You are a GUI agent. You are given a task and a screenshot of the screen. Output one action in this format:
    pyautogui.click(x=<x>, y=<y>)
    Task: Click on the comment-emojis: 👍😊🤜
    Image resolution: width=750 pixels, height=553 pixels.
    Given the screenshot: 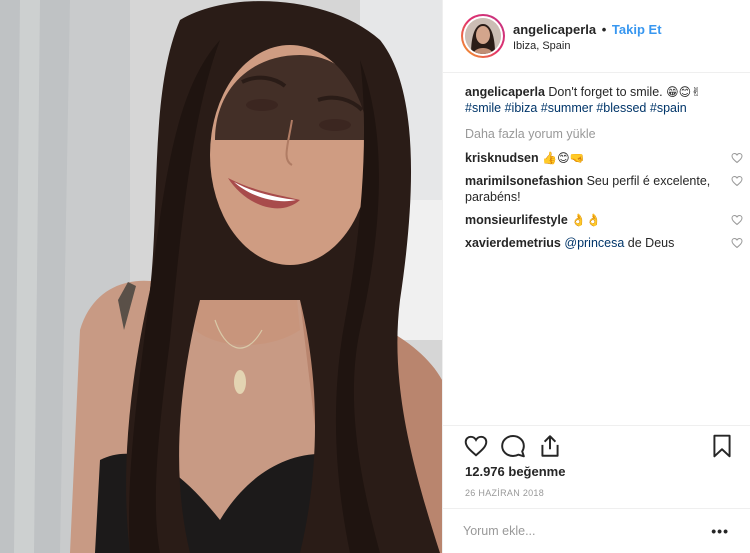 What is the action you would take?
    pyautogui.click(x=563, y=158)
    